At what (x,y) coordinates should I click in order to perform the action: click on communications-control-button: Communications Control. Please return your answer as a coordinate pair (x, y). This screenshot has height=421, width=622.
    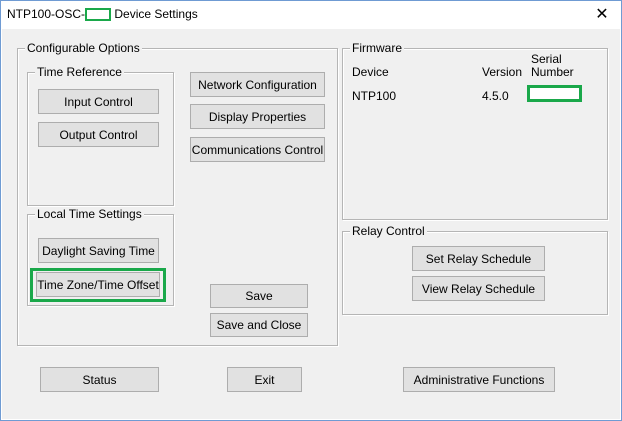
    Looking at the image, I should click on (257, 149).